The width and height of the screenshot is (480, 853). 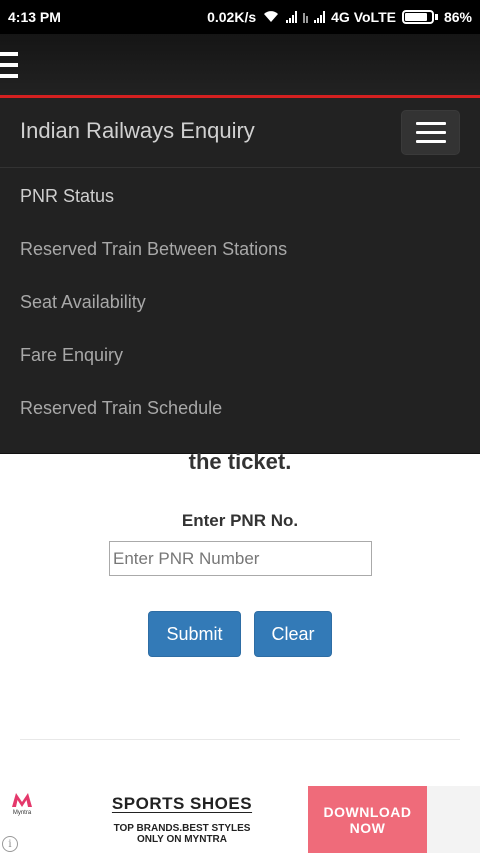 What do you see at coordinates (457, 17) in the screenshot?
I see `battery-percent: 86%` at bounding box center [457, 17].